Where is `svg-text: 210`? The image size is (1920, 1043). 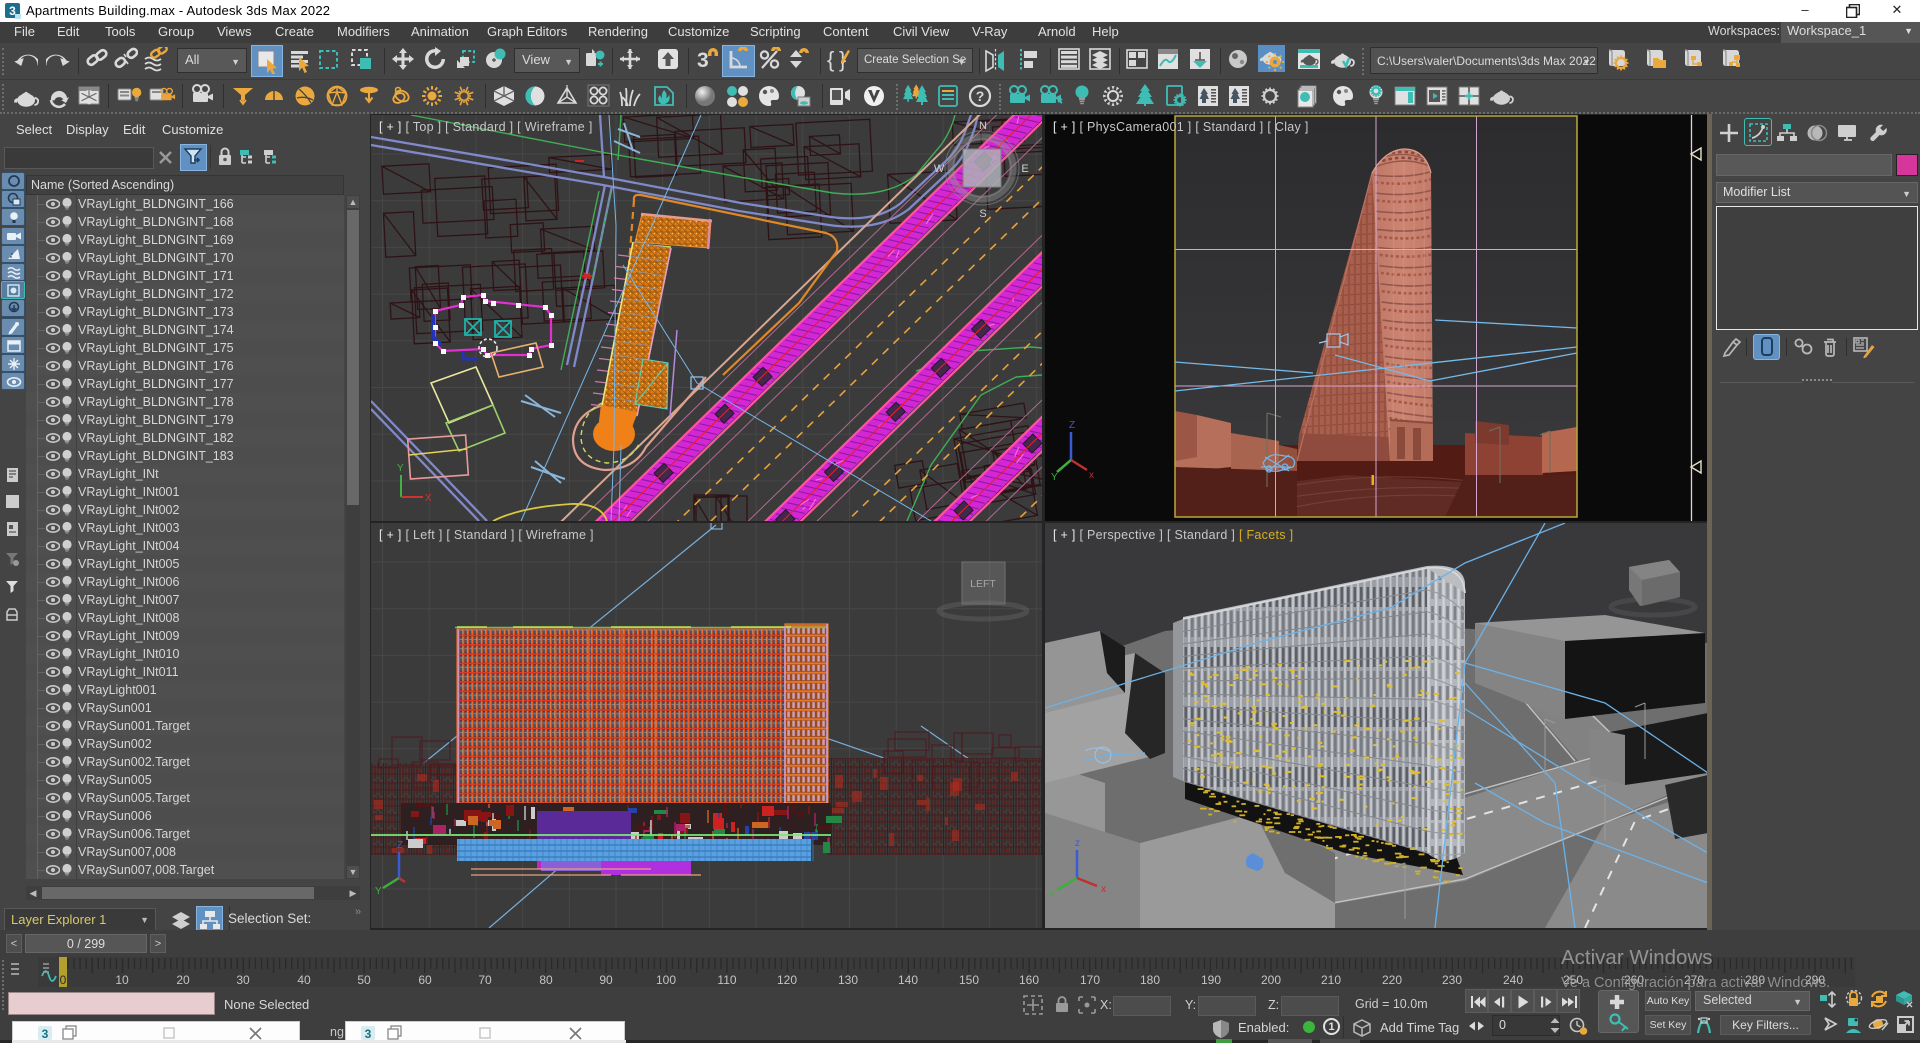 svg-text: 210 is located at coordinates (1331, 980).